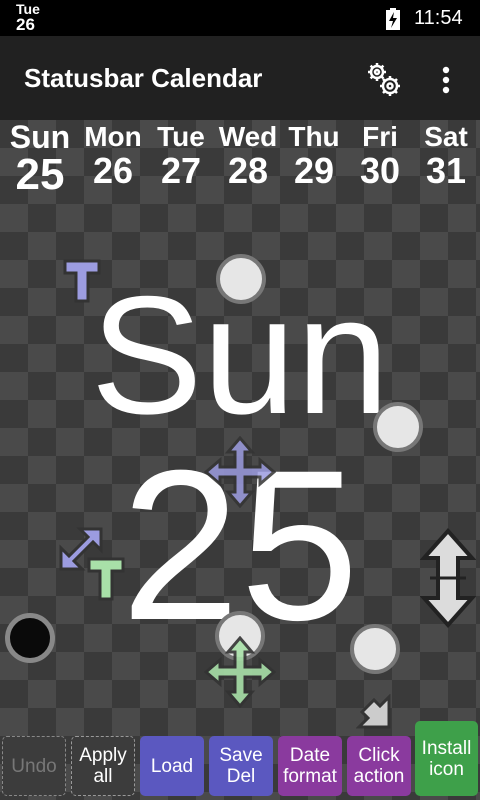  Describe the element at coordinates (380, 170) in the screenshot. I see `week-day-date: 30` at that location.